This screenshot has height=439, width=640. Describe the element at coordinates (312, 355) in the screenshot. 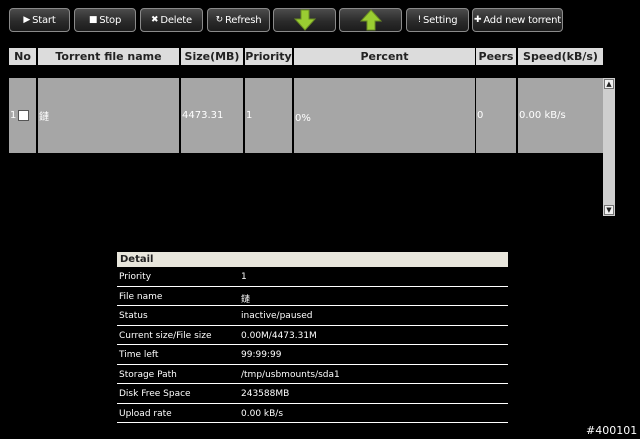

I see `detail-row-time-left: Time left 99:99:99` at that location.